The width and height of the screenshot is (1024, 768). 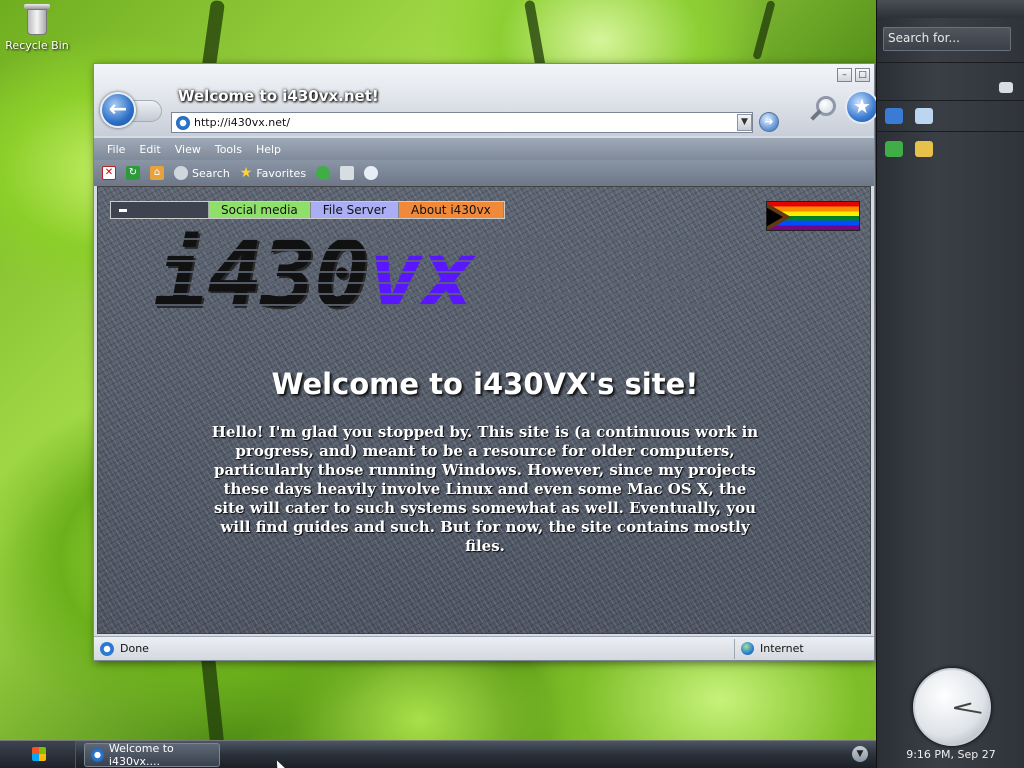 What do you see at coordinates (160, 210) in the screenshot?
I see `site-nav-home` at bounding box center [160, 210].